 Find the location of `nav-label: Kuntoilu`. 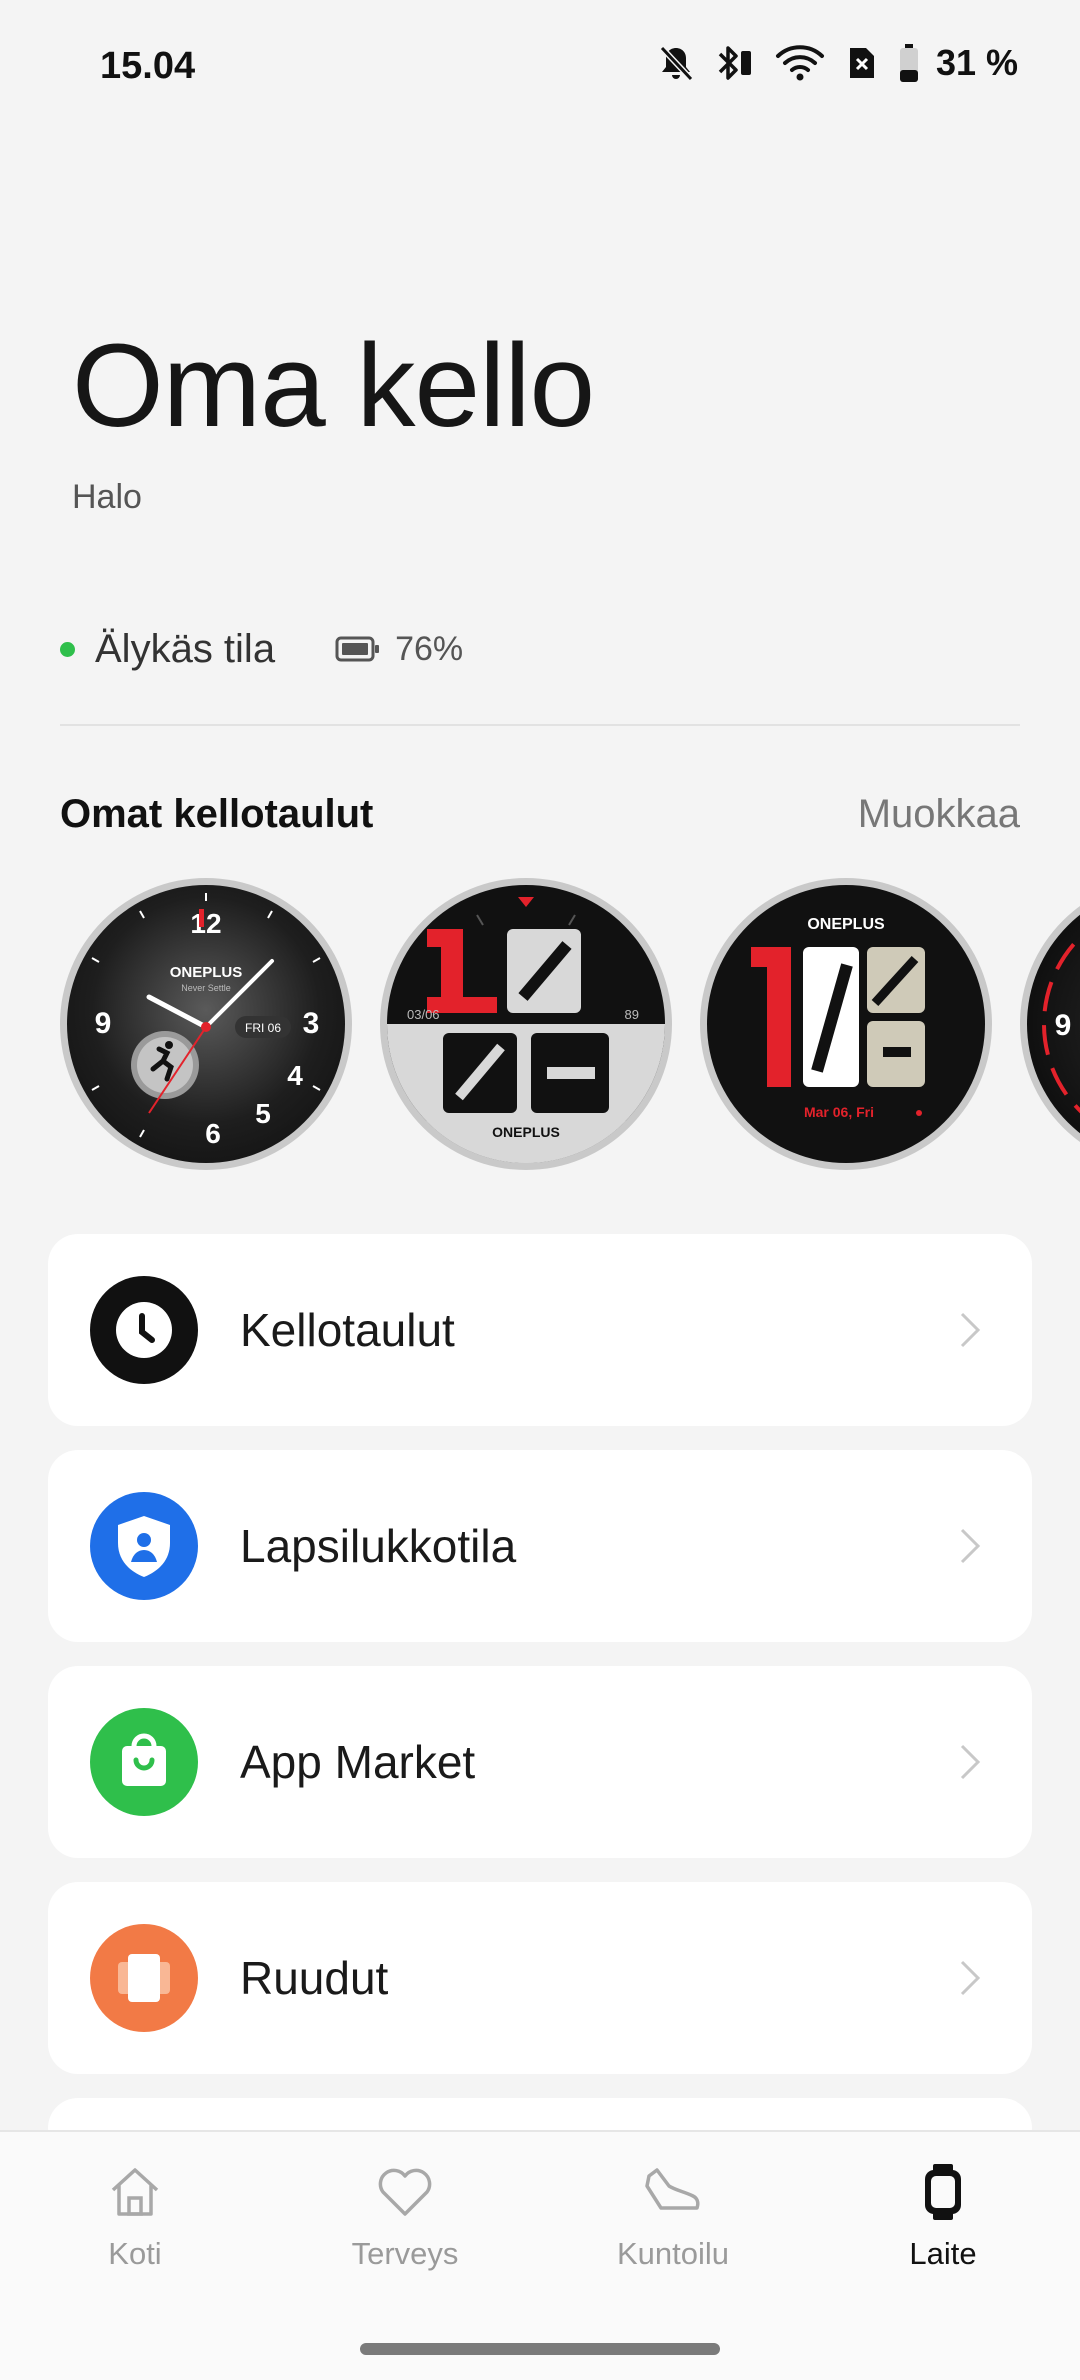

nav-label: Kuntoilu is located at coordinates (673, 2253).